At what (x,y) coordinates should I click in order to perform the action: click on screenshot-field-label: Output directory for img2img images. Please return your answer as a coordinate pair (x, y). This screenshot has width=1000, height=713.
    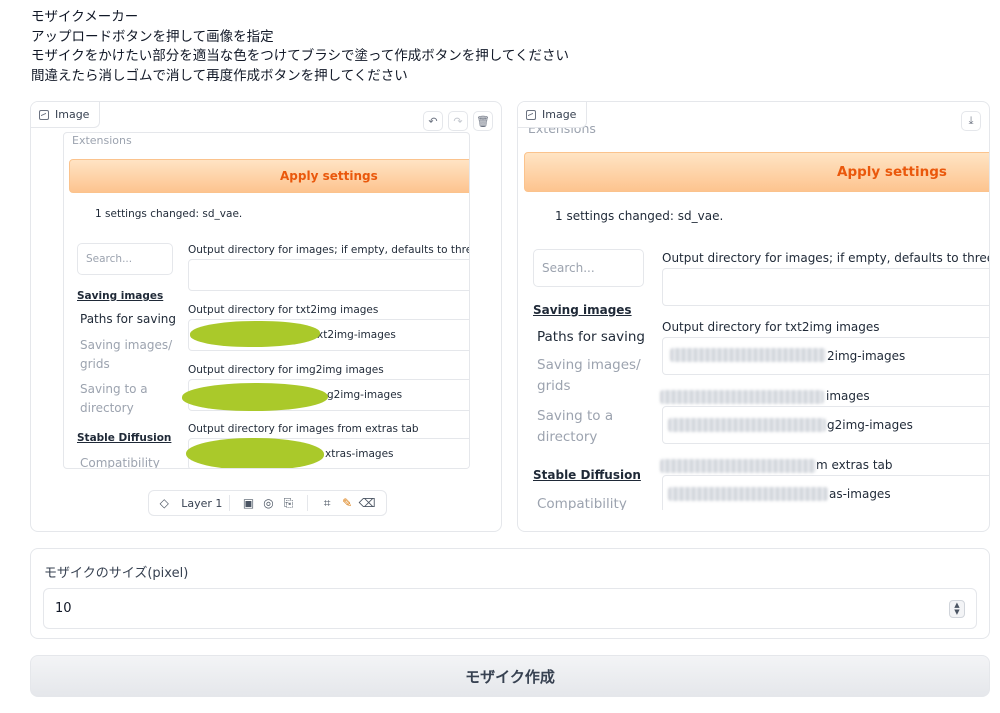
    Looking at the image, I should click on (286, 370).